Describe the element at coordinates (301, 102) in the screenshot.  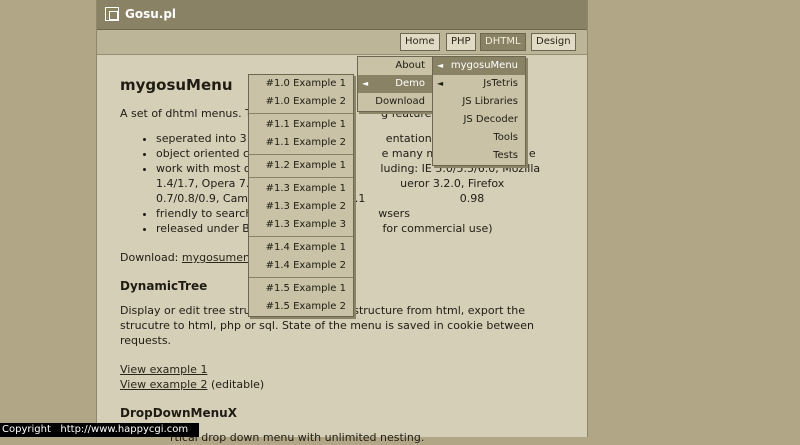
I see `example-item: #1.0 Example 2` at that location.